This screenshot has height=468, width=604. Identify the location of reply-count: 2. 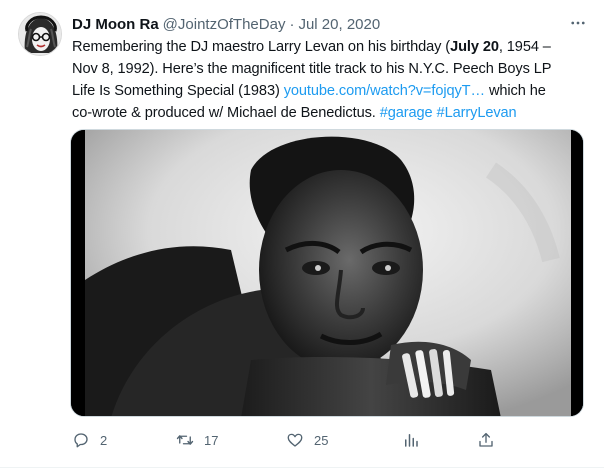
(104, 440).